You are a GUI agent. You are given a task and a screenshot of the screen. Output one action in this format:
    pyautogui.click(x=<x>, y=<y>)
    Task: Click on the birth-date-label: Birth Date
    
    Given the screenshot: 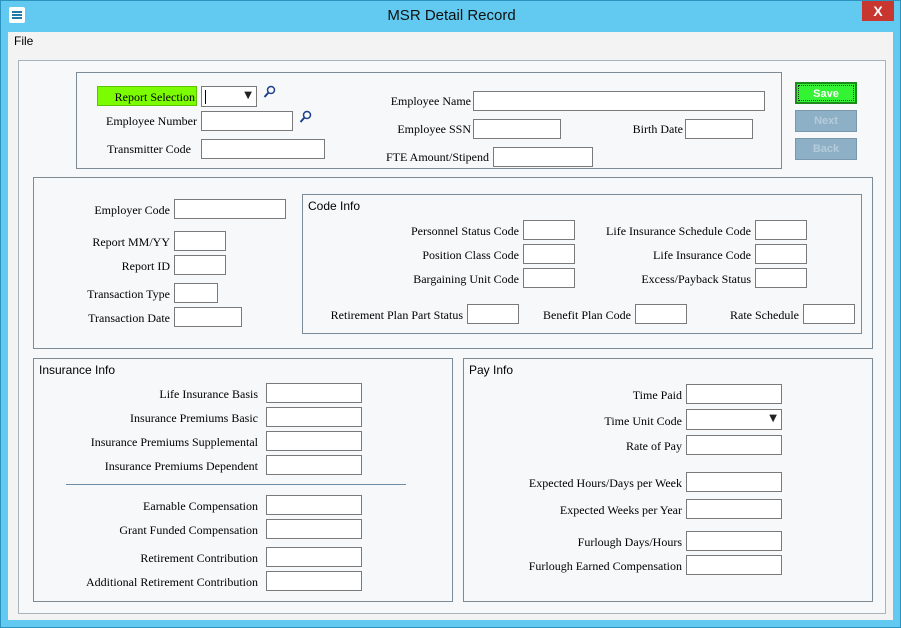 What is the action you would take?
    pyautogui.click(x=657, y=129)
    